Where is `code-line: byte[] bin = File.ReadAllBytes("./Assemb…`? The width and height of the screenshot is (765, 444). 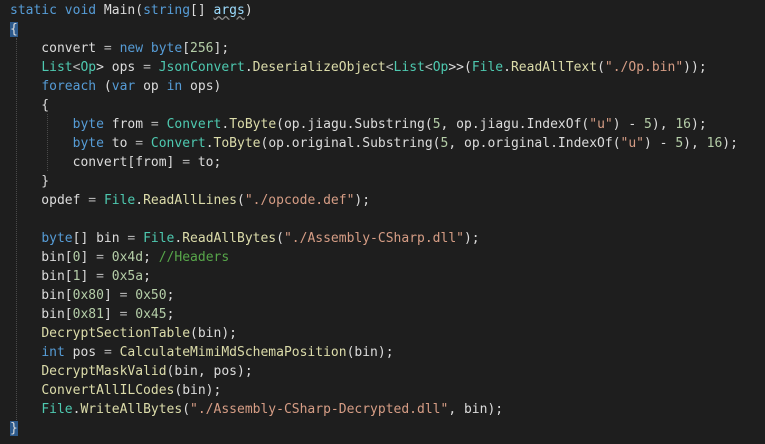 code-line: byte[] bin = File.ReadAllBytes("./Assemb… is located at coordinates (245, 238).